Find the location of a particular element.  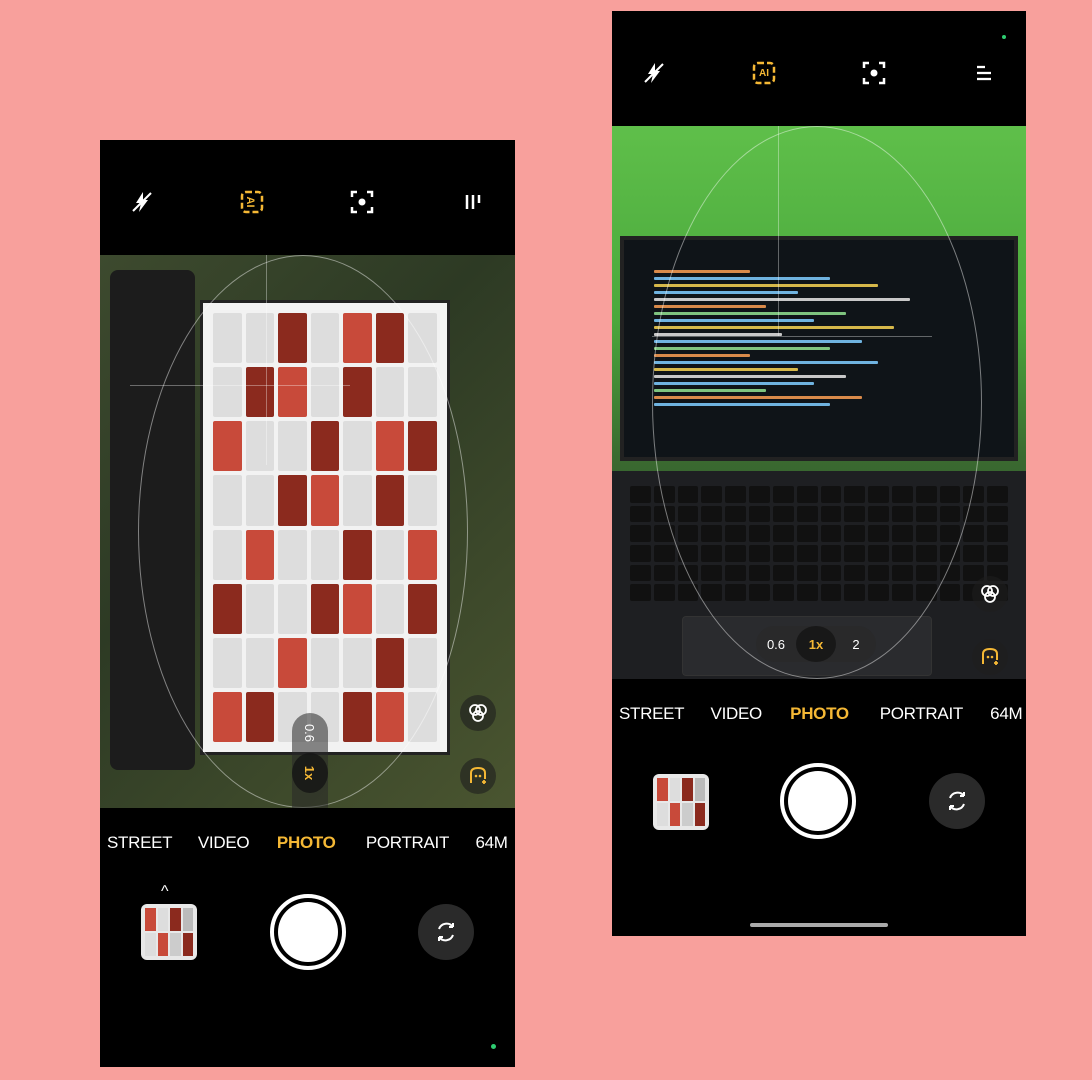

ai-badge-label: AI is located at coordinates (764, 73).